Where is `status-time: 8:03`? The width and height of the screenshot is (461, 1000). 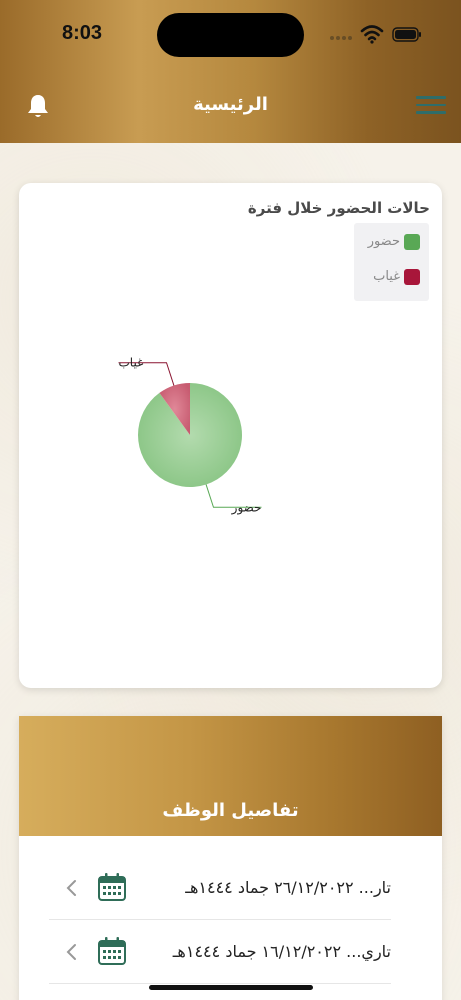 status-time: 8:03 is located at coordinates (82, 33).